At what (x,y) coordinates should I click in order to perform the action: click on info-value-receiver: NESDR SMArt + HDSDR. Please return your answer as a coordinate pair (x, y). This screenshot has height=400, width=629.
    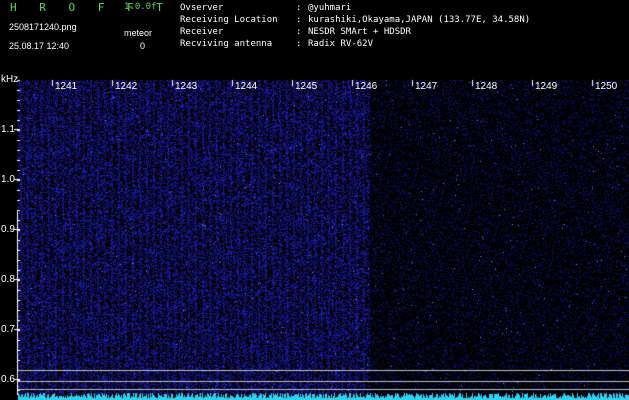
    Looking at the image, I should click on (359, 32).